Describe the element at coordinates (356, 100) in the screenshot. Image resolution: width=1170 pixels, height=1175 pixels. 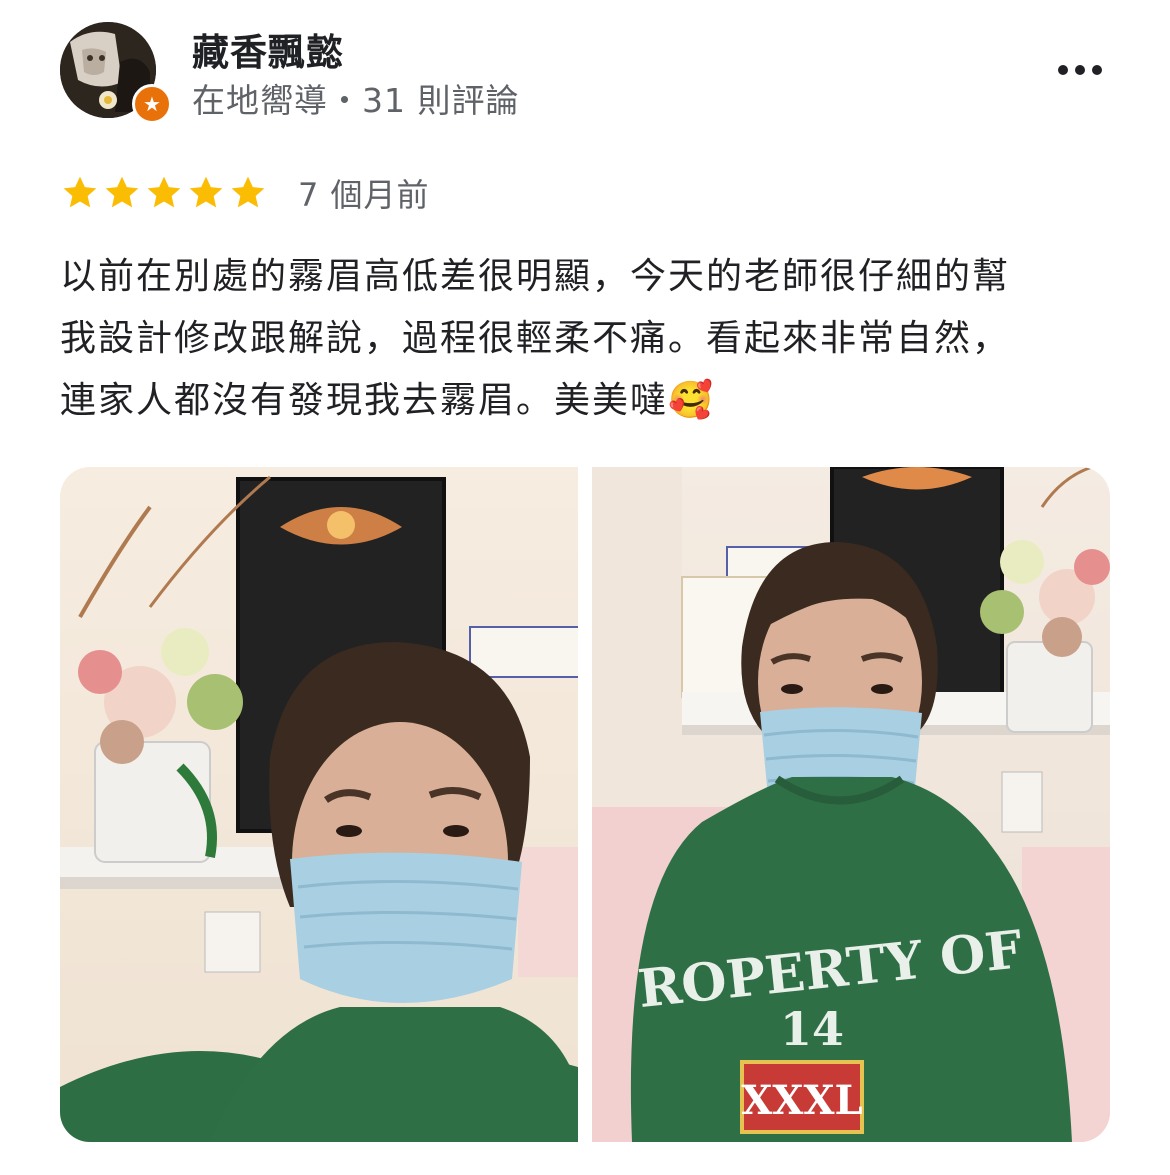
I see `reviewer-meta: 在地嚮導・31 則評論` at that location.